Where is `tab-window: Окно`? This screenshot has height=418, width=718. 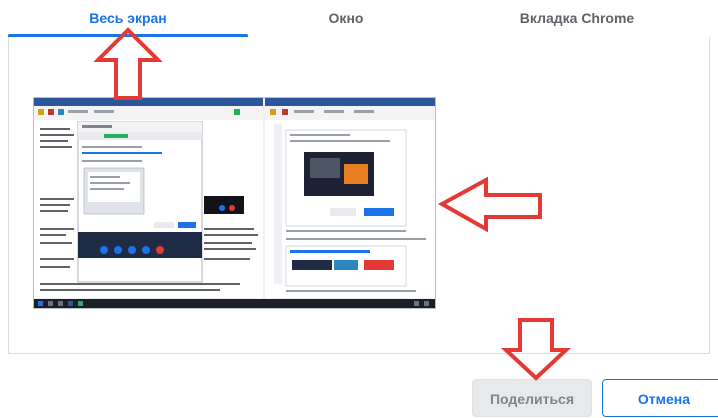
tab-window: Окно is located at coordinates (346, 18).